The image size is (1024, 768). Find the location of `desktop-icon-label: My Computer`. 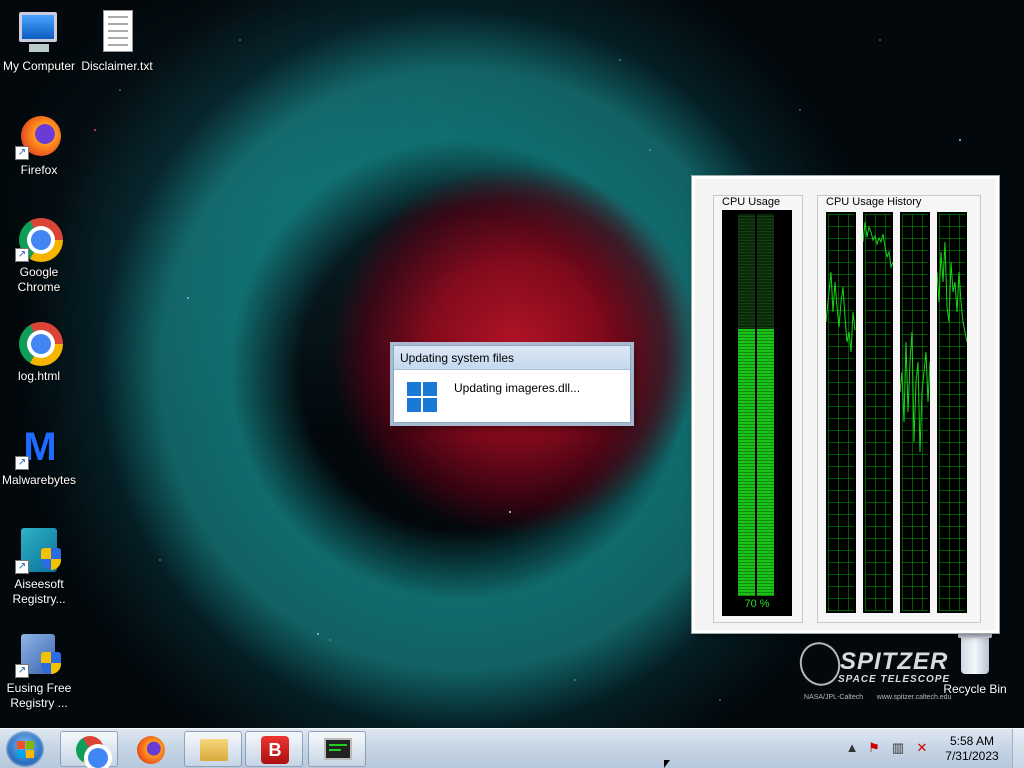

desktop-icon-label: My Computer is located at coordinates (39, 66).